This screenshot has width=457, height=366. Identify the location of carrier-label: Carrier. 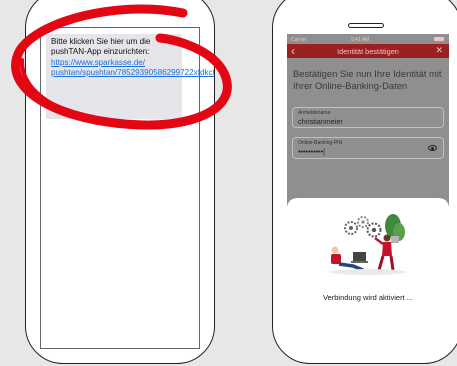
(299, 40).